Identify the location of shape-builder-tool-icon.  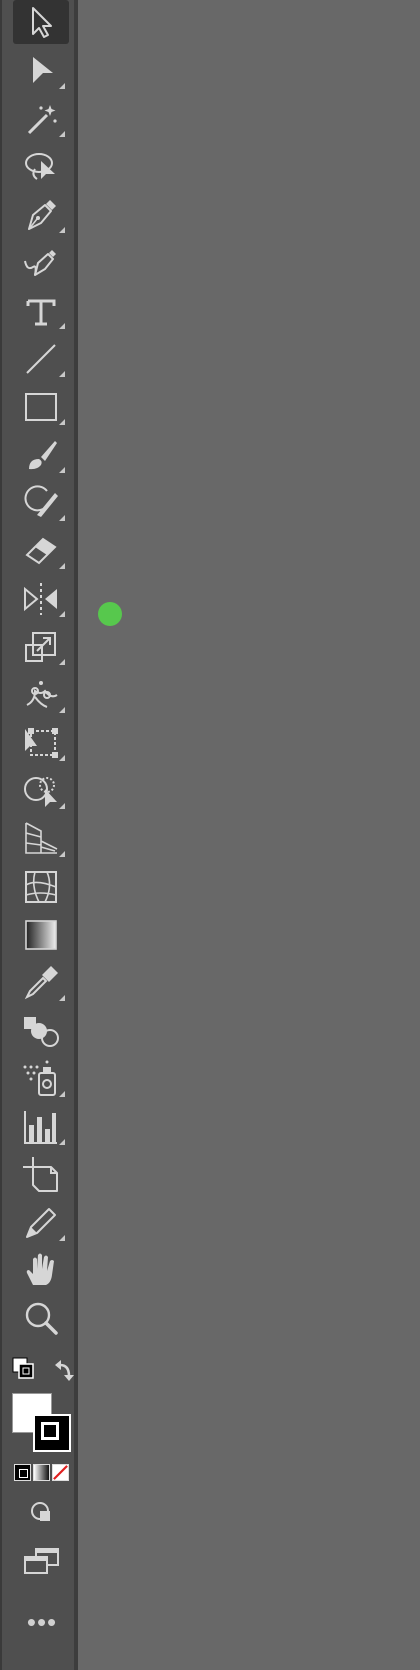
(40, 792).